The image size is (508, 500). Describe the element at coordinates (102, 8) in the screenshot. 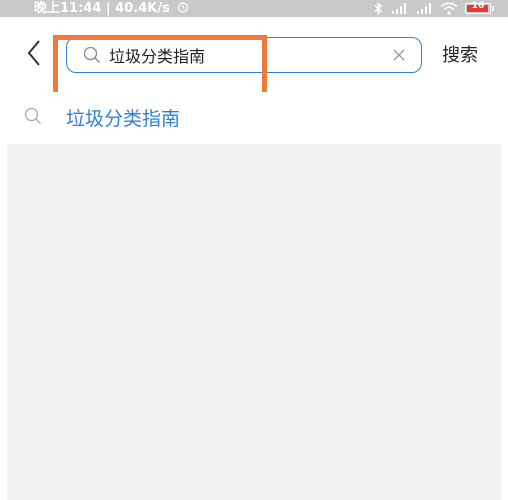

I see `status-time-speed-text: 晚上11:44 | 40.4K/s` at that location.